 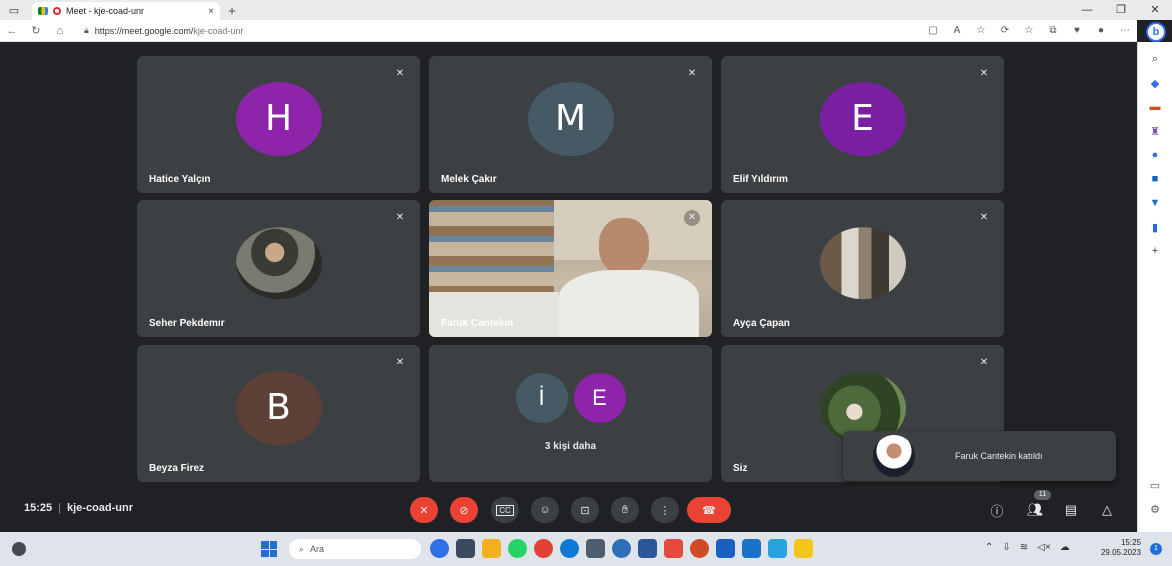 I want to click on wifi-icon: ≋, so click(x=1024, y=547).